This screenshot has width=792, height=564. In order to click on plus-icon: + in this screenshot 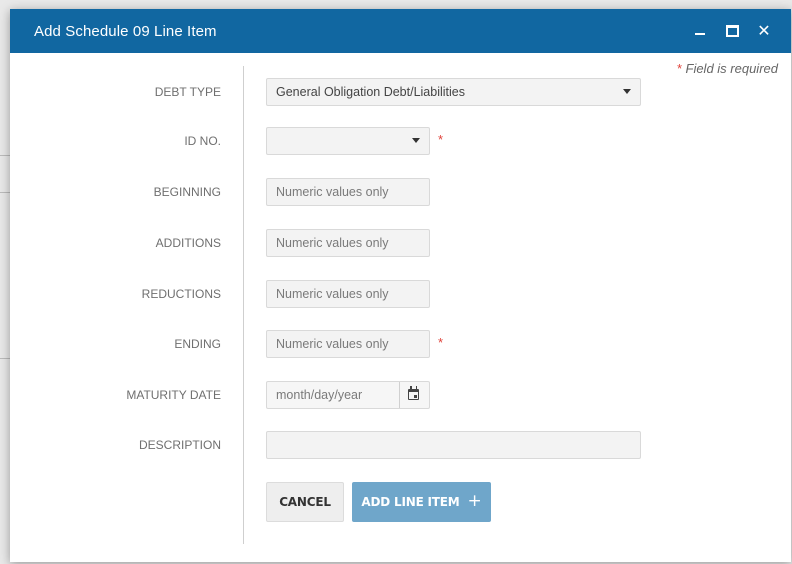, I will do `click(474, 501)`.